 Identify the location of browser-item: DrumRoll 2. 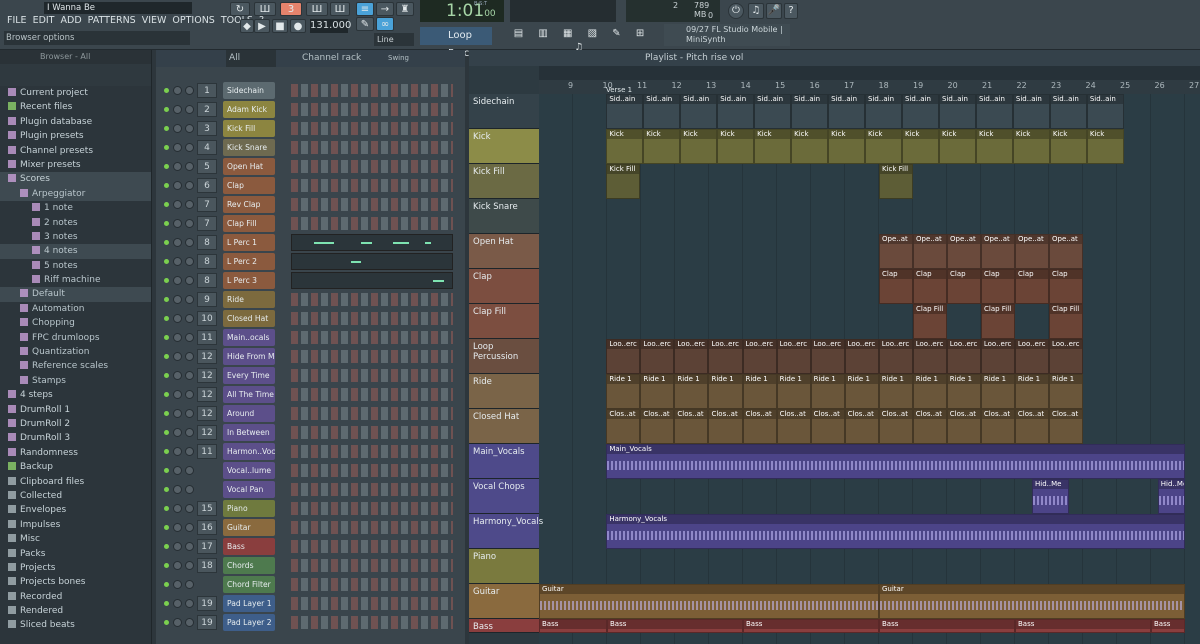
(75, 424).